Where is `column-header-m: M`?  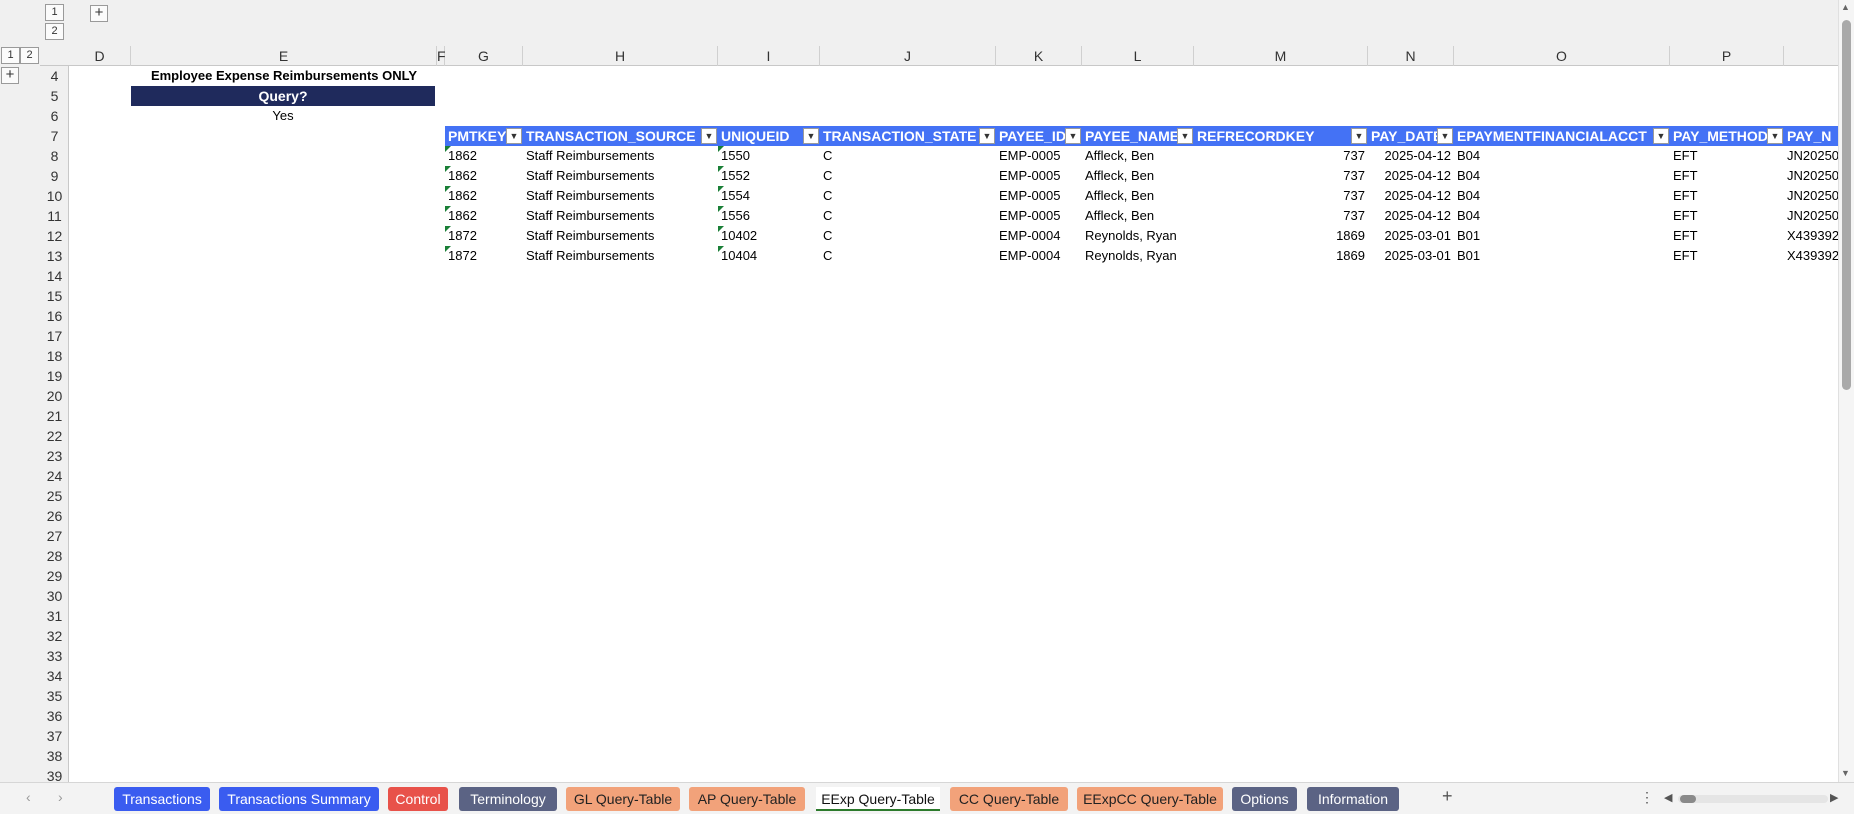
column-header-m: M is located at coordinates (1281, 56).